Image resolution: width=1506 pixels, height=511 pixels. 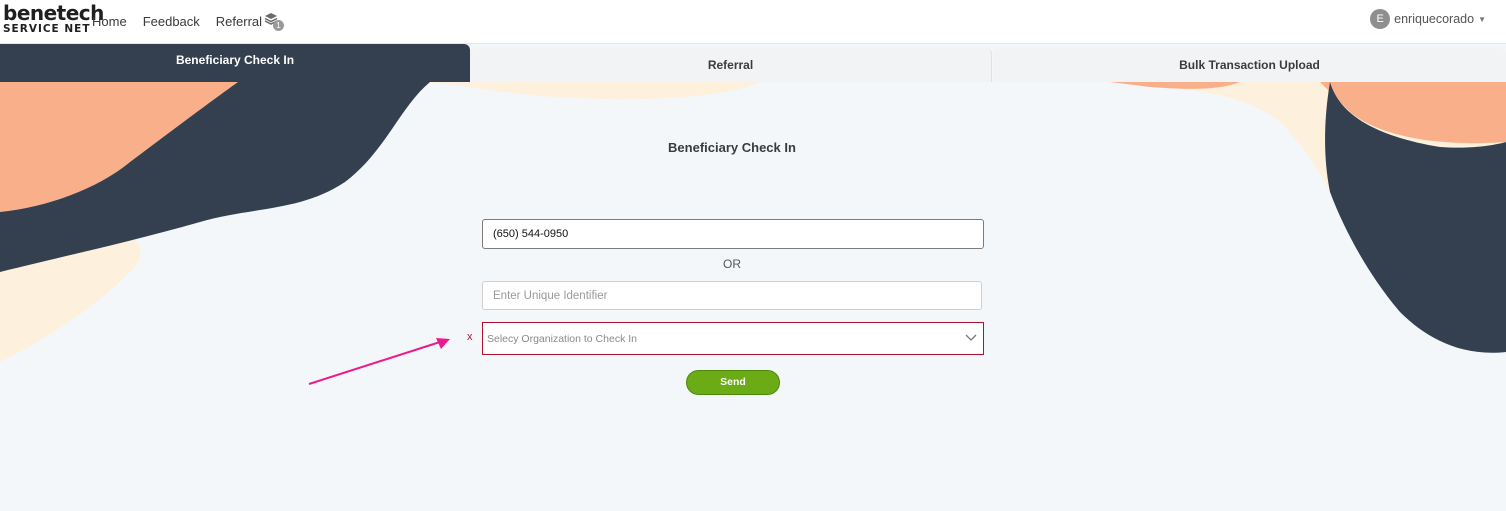 I want to click on user-menu: E enriquecorado ▼, so click(x=1428, y=19).